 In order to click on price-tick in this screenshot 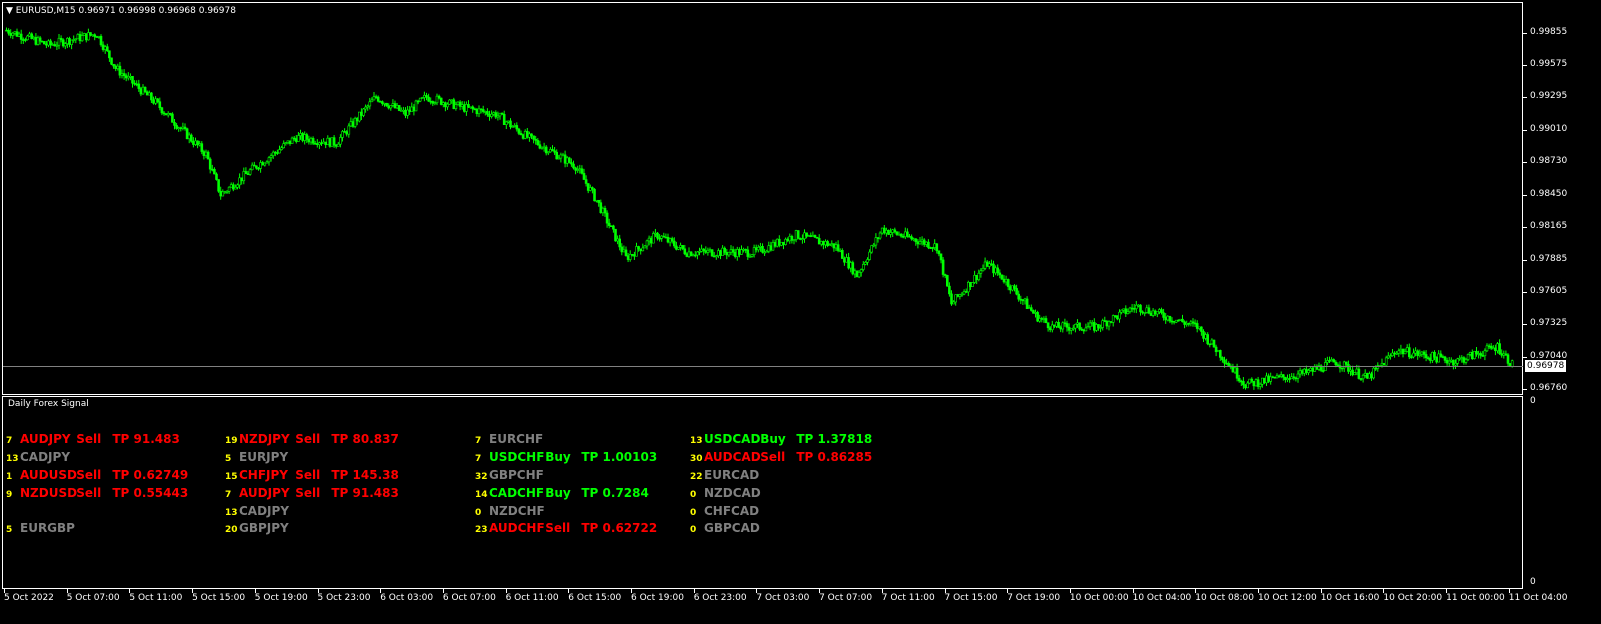, I will do `click(1525, 98)`.